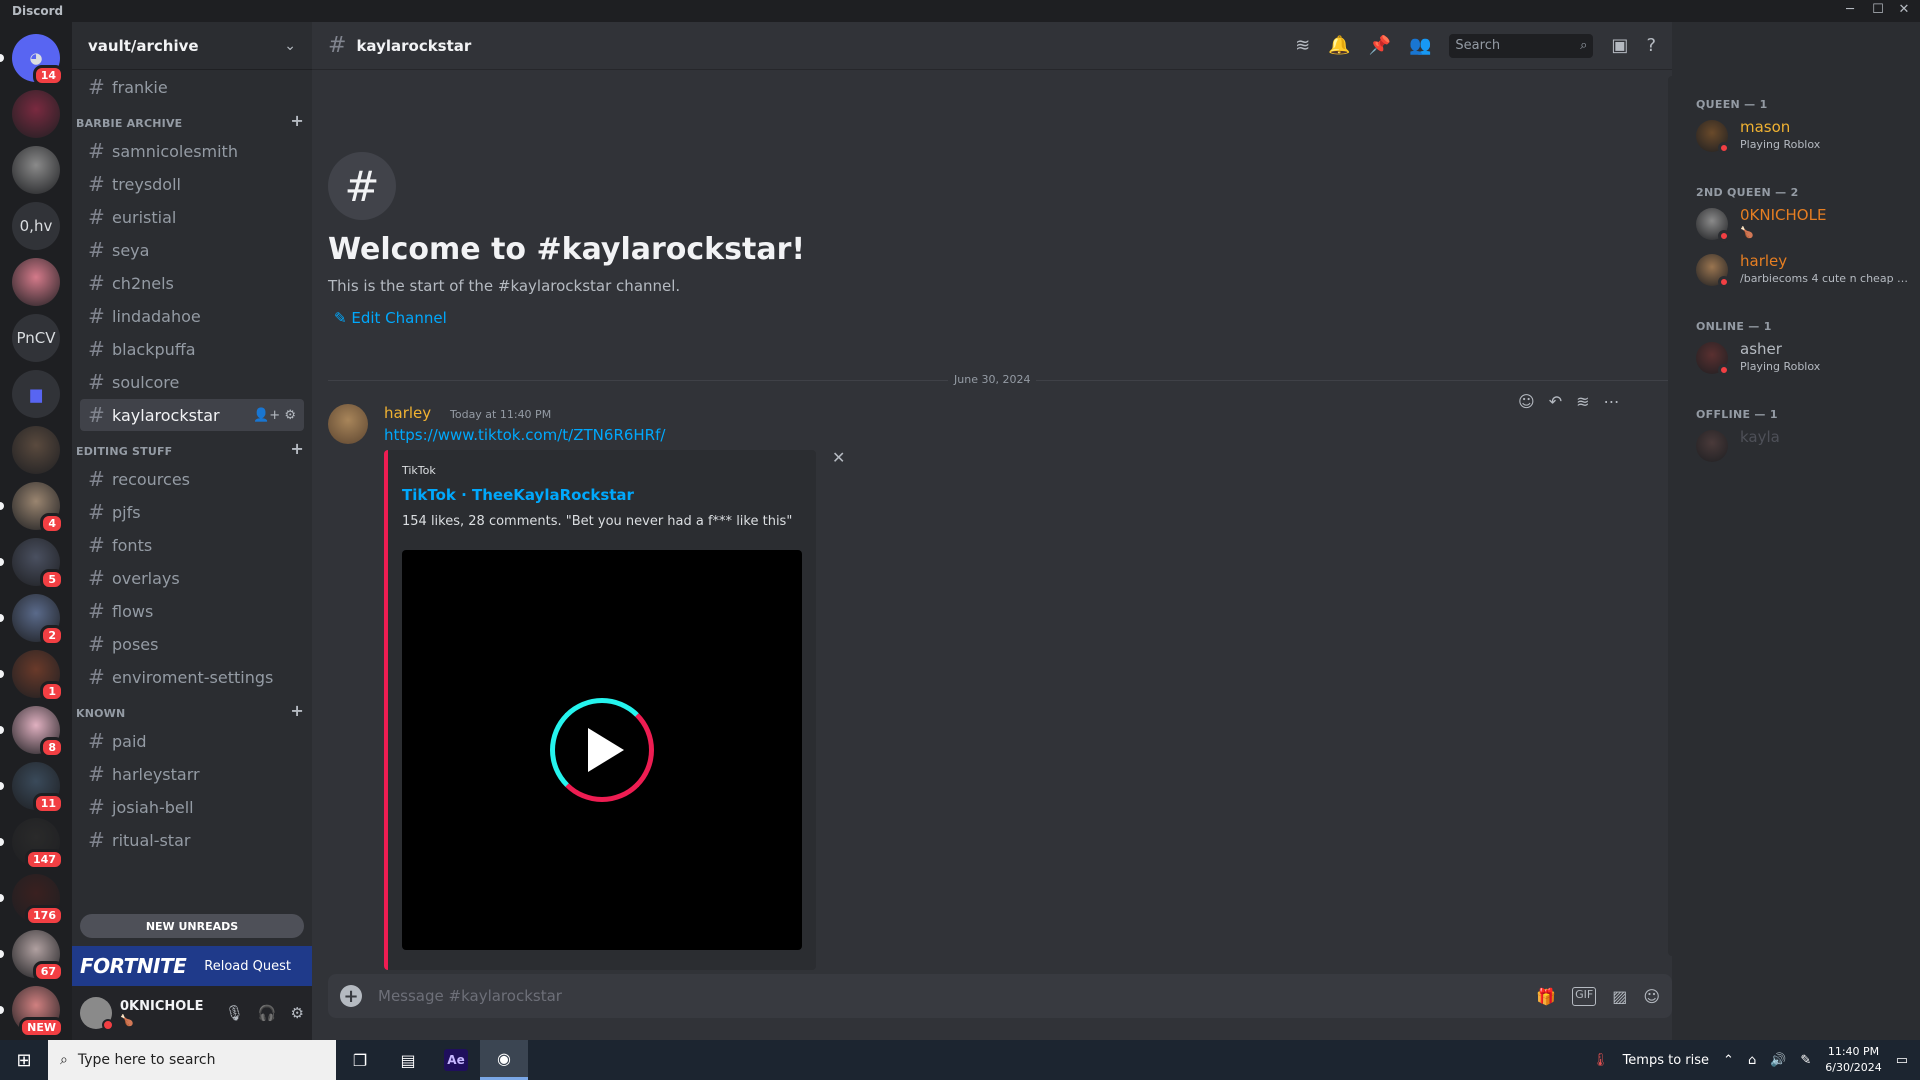 The width and height of the screenshot is (1920, 1080). What do you see at coordinates (192, 578) in the screenshot?
I see `channel-item: # overlays` at bounding box center [192, 578].